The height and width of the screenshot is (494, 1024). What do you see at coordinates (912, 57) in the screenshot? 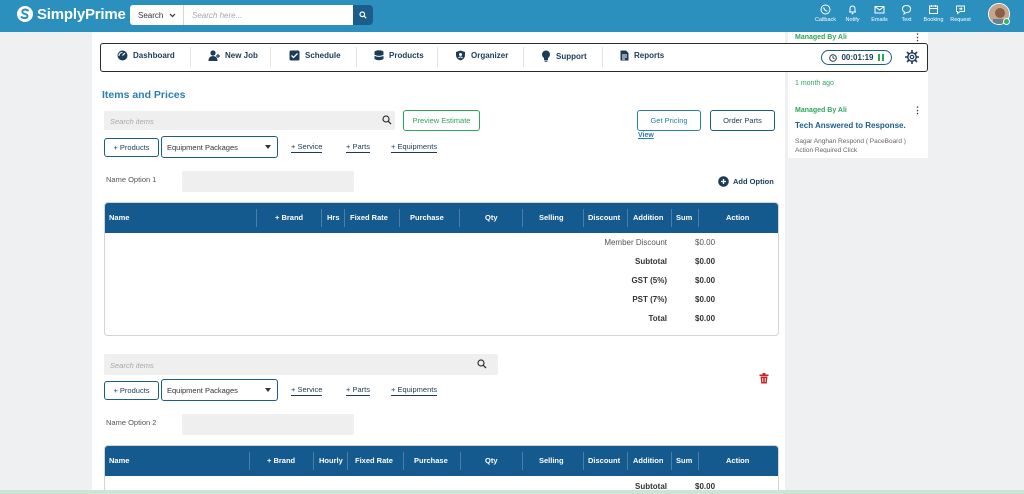
I see `gear-icon` at bounding box center [912, 57].